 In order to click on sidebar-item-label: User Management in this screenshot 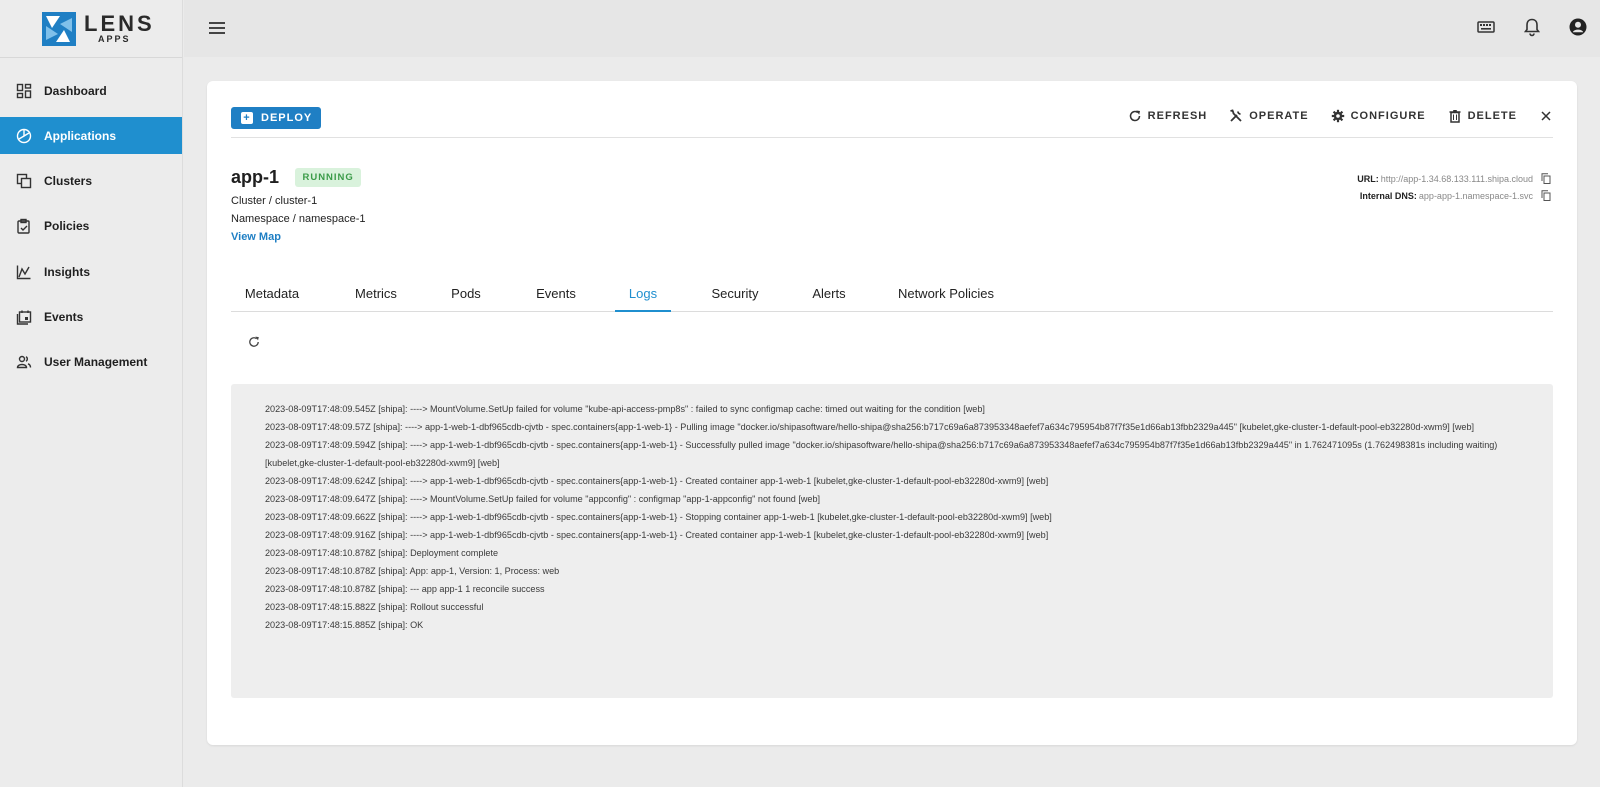, I will do `click(96, 362)`.